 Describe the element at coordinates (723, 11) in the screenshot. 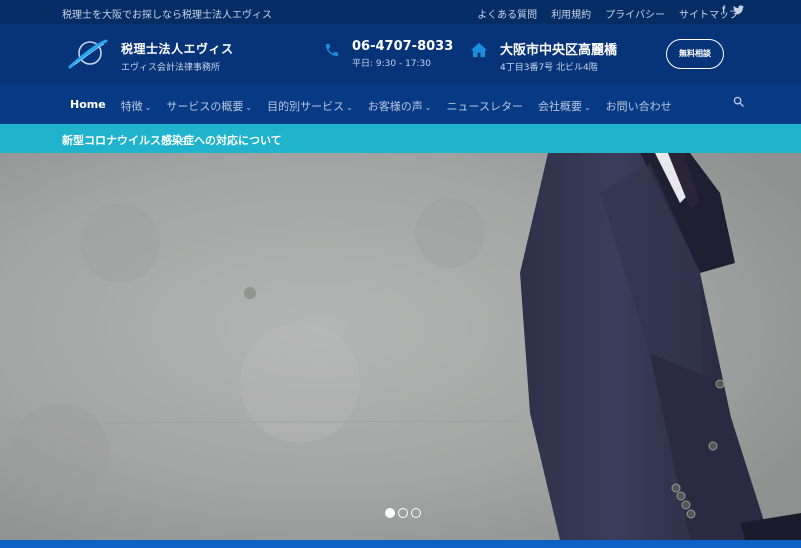

I see `facebook-icon: f` at that location.